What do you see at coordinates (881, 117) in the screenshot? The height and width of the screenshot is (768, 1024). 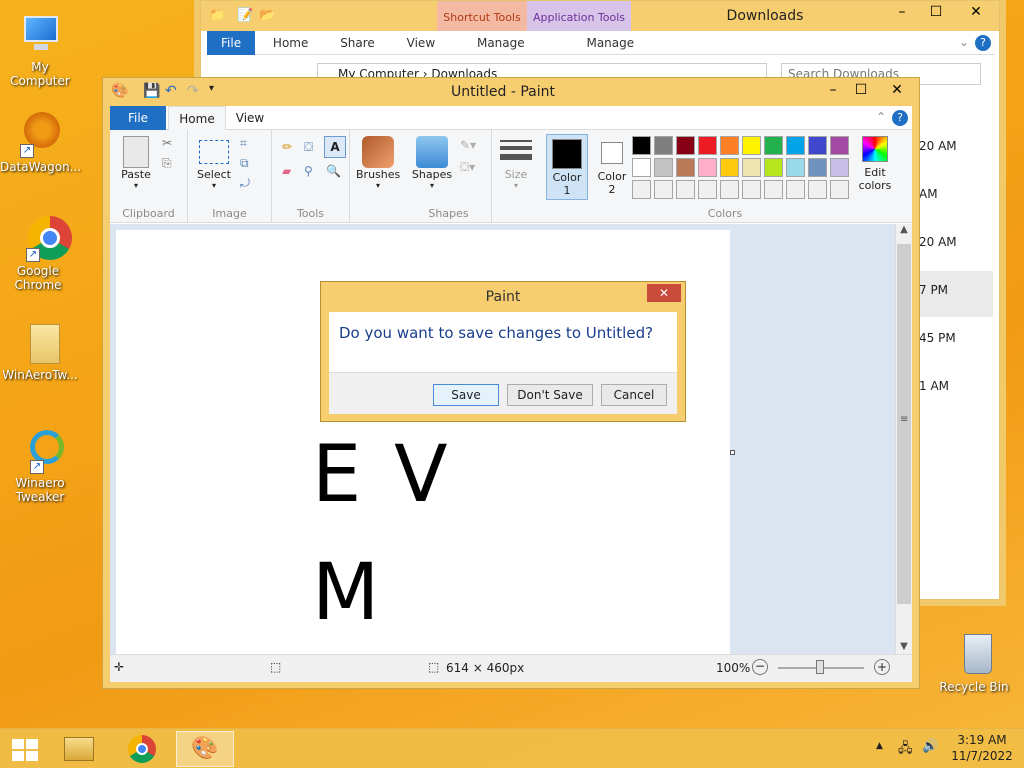 I see `chevron-up-icon: ⌃` at bounding box center [881, 117].